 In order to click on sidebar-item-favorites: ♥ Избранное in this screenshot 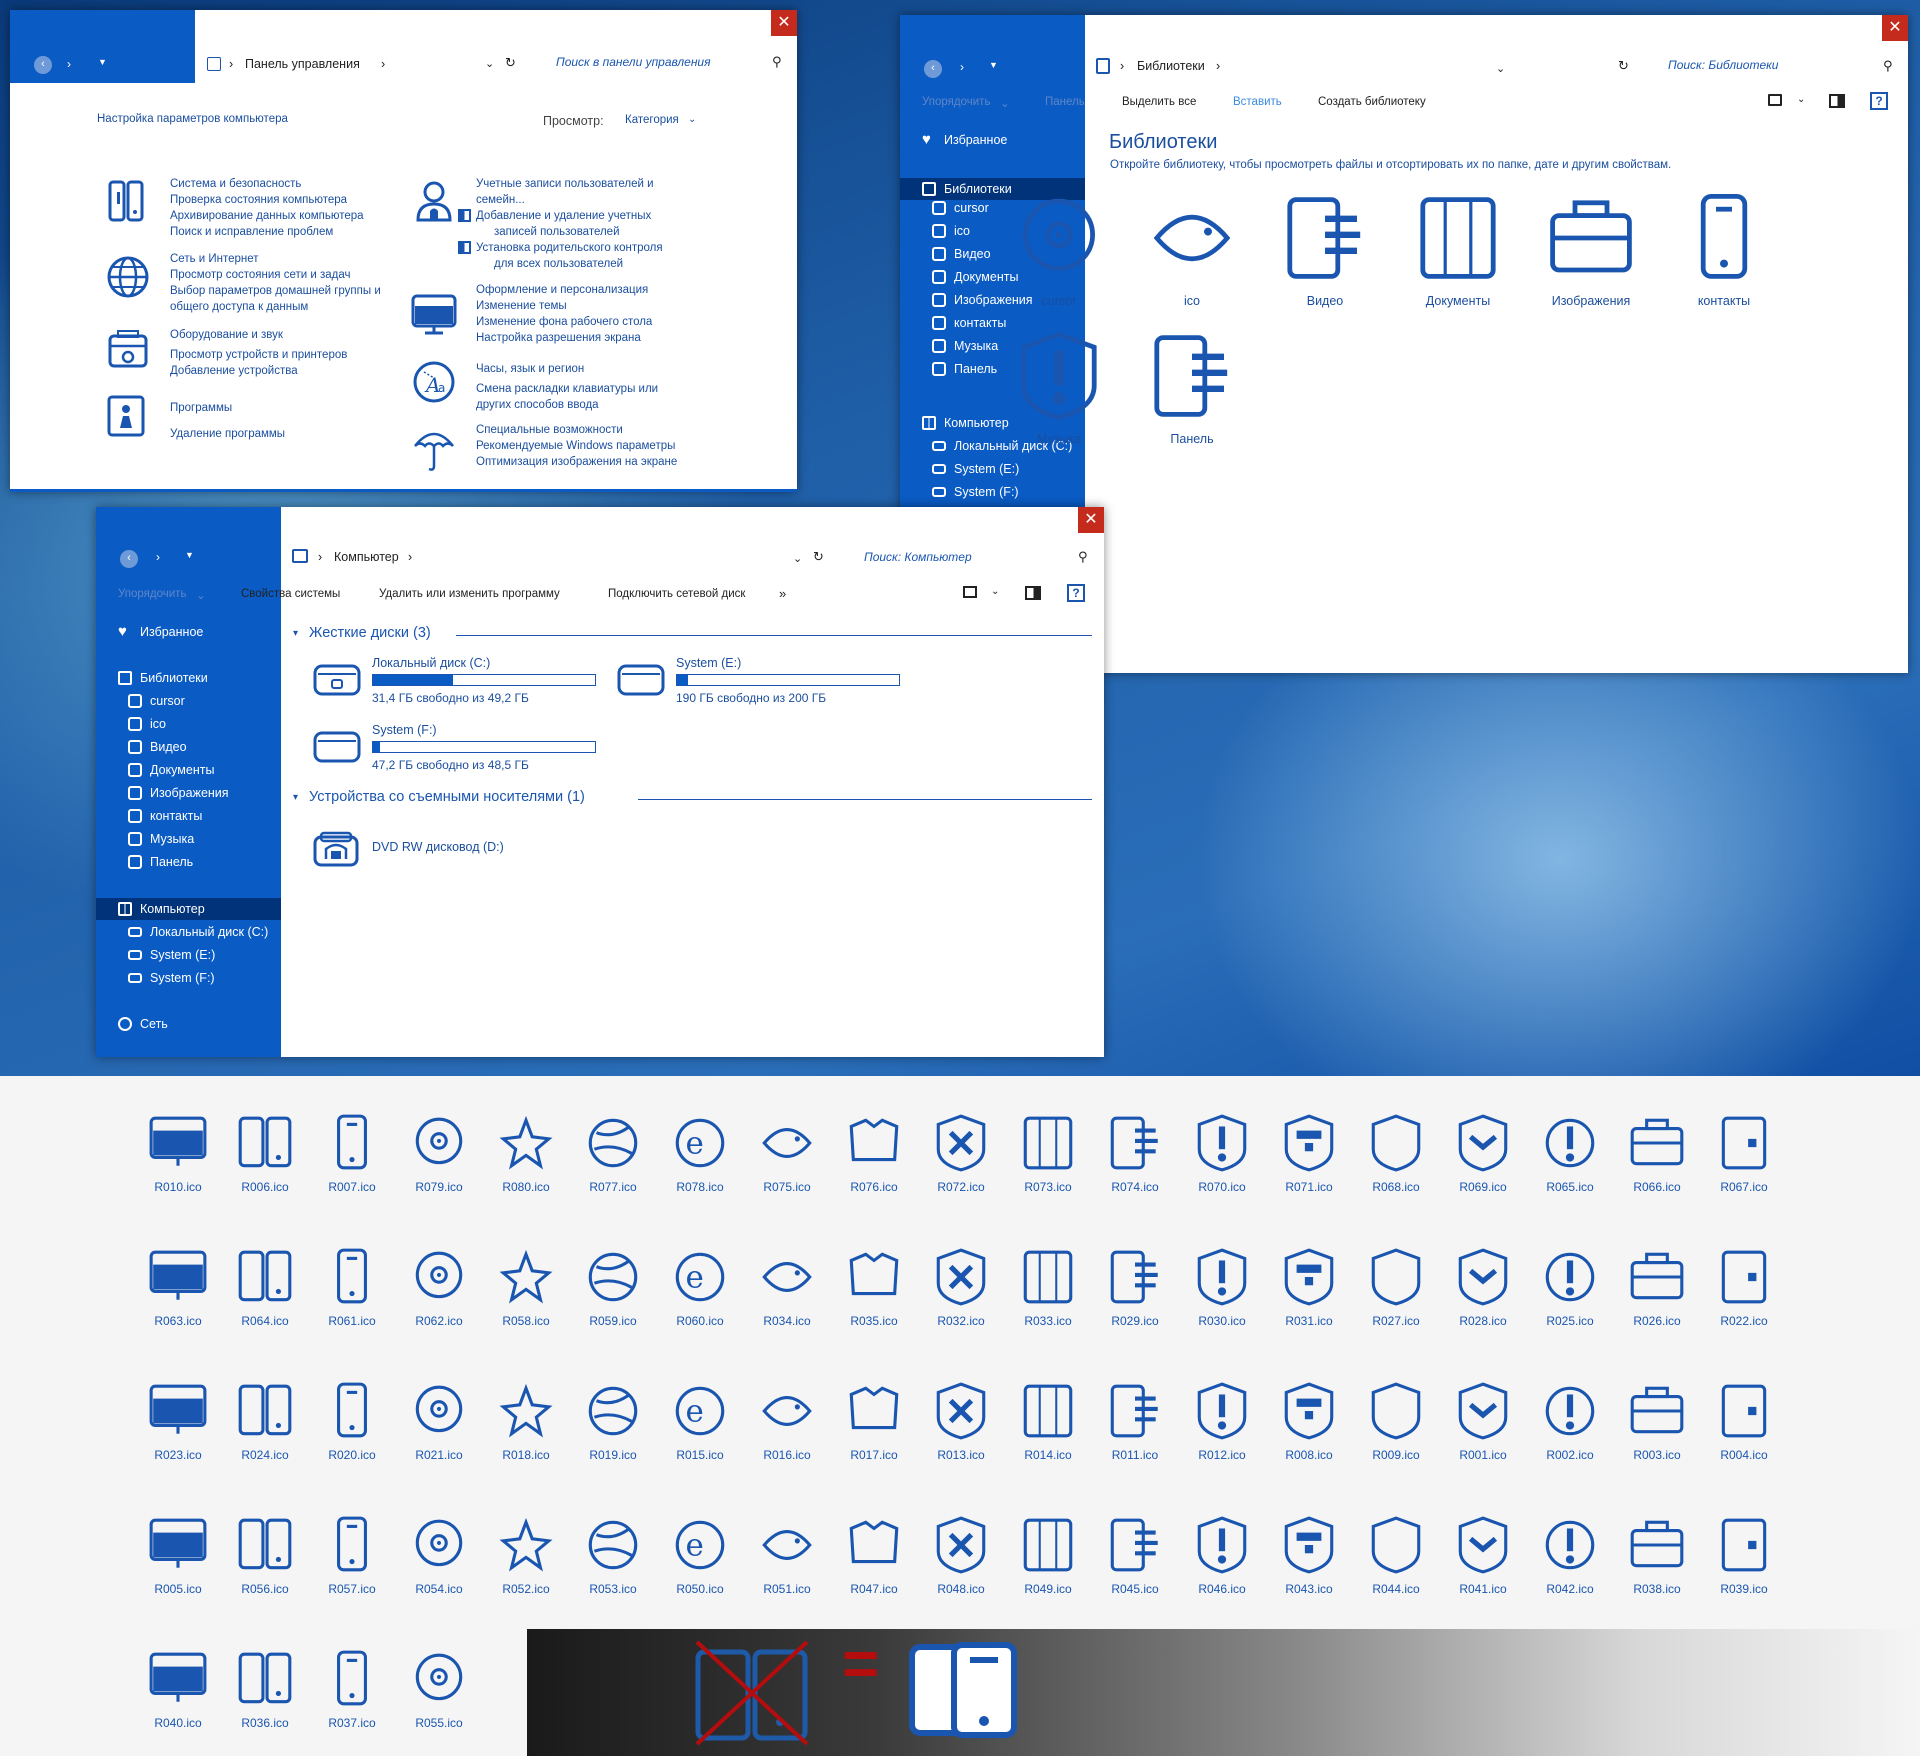, I will do `click(964, 139)`.